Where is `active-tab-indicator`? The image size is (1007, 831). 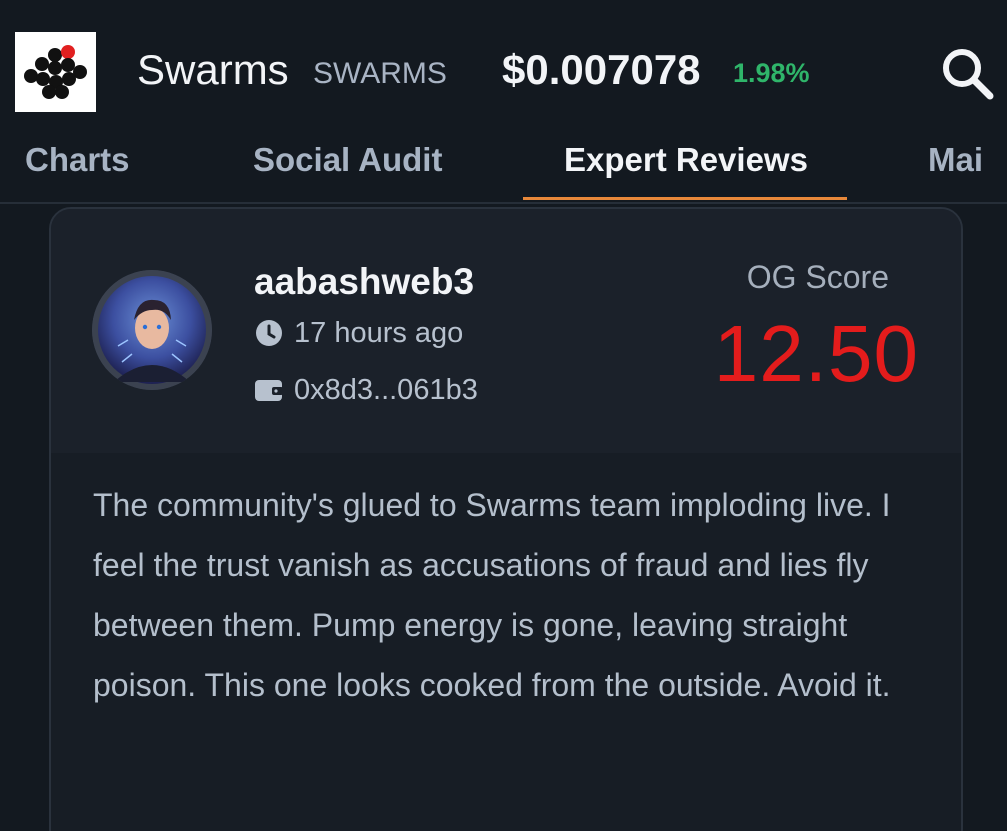 active-tab-indicator is located at coordinates (685, 198).